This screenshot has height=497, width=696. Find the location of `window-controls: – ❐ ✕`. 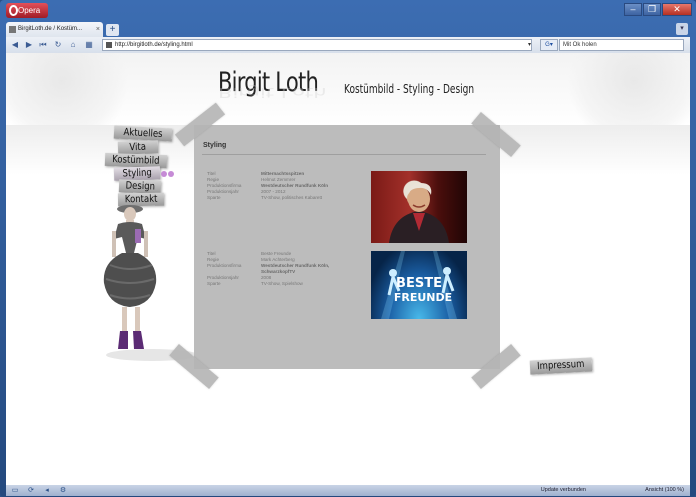

window-controls: – ❐ ✕ is located at coordinates (658, 10).